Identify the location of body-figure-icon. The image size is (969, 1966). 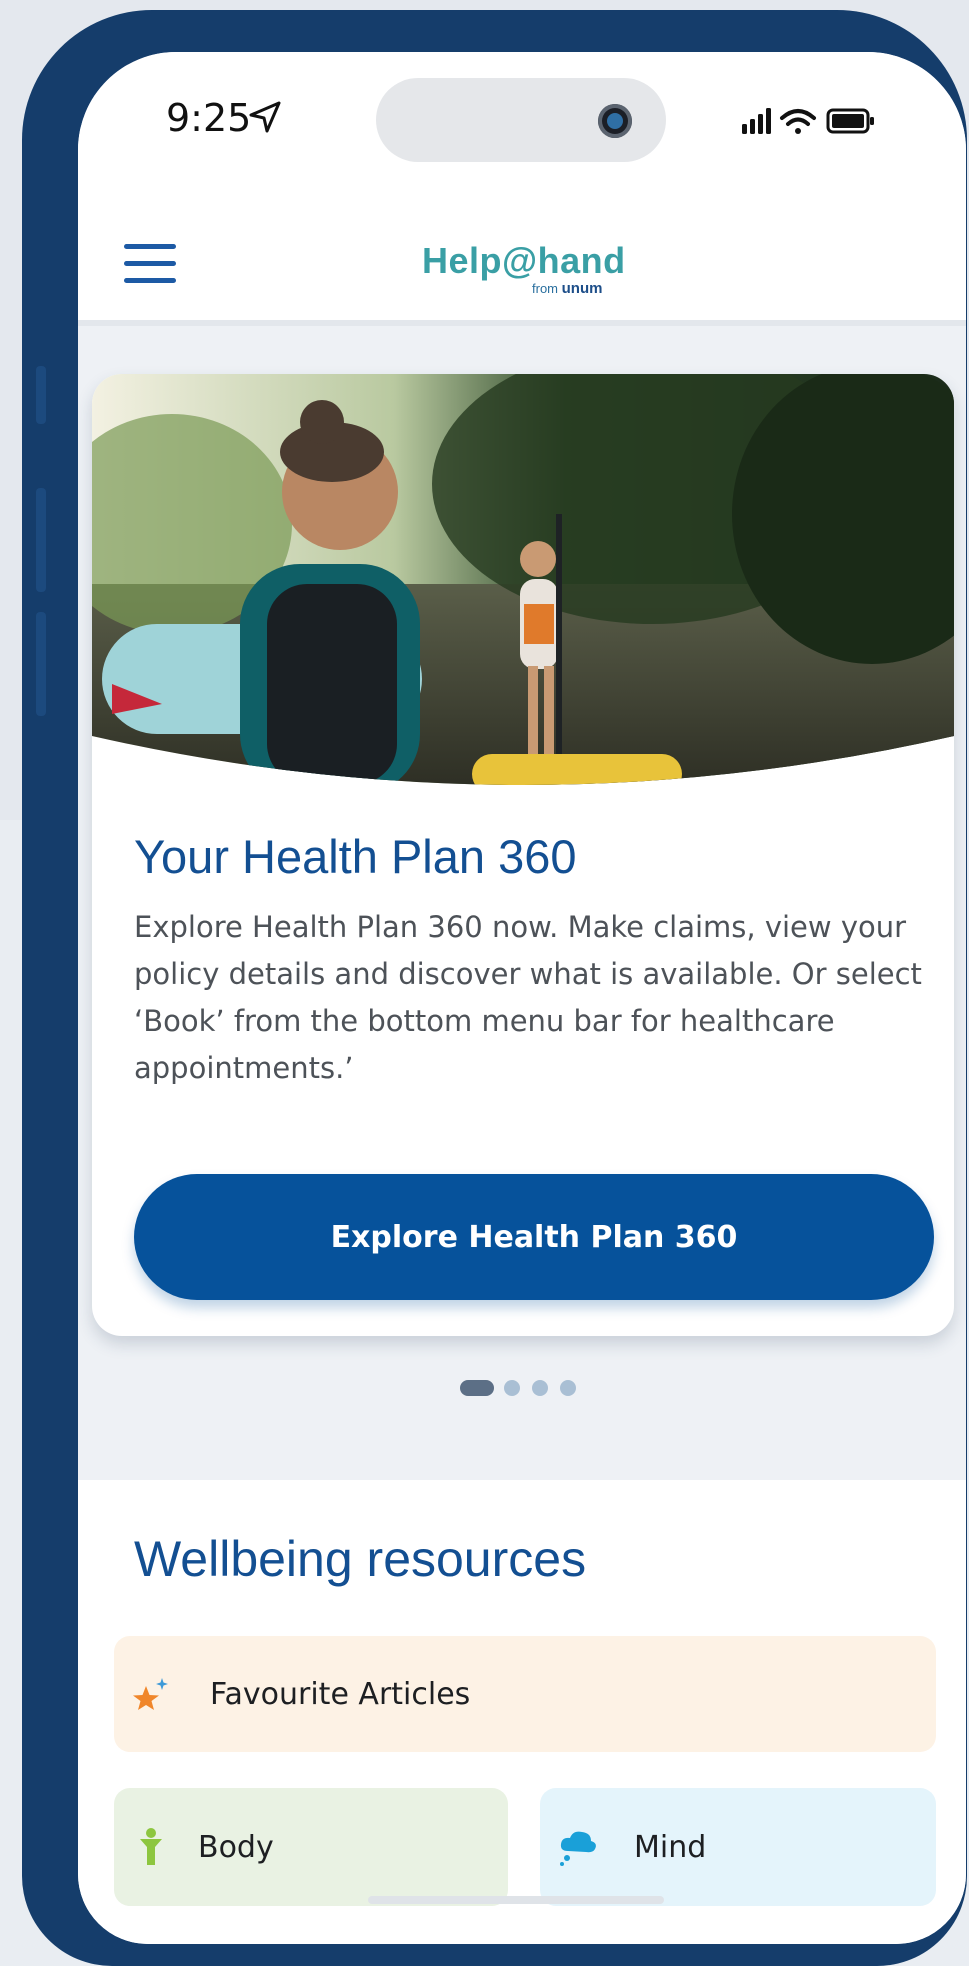
(151, 1846).